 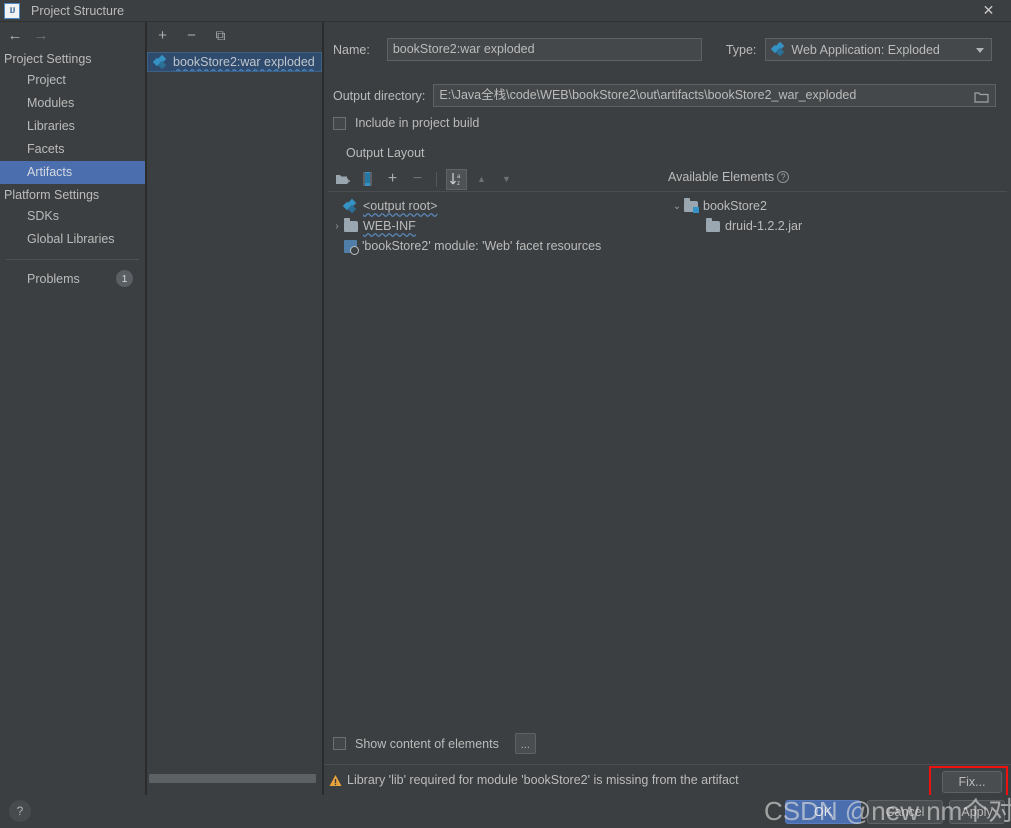 I want to click on warning-triangle-icon, so click(x=335, y=780).